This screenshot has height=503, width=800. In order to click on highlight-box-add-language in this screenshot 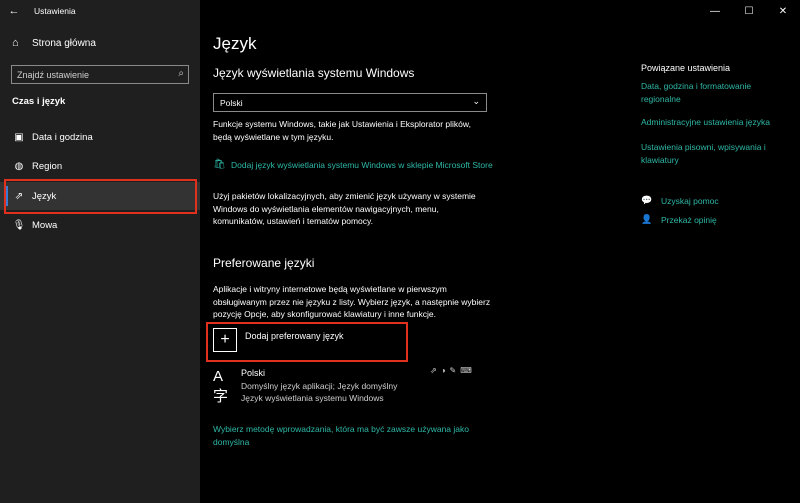, I will do `click(307, 342)`.